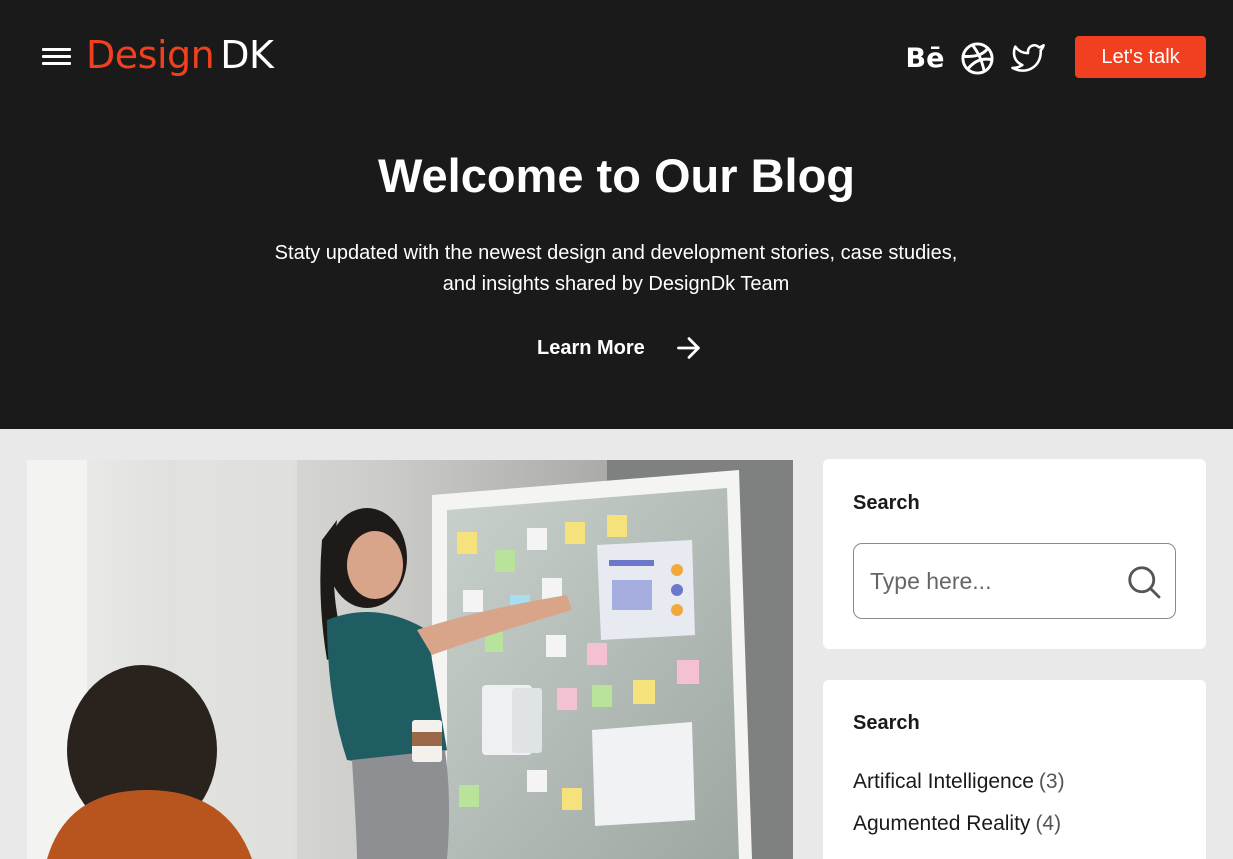  I want to click on category-item: Artifical Intelligence (3), so click(959, 789).